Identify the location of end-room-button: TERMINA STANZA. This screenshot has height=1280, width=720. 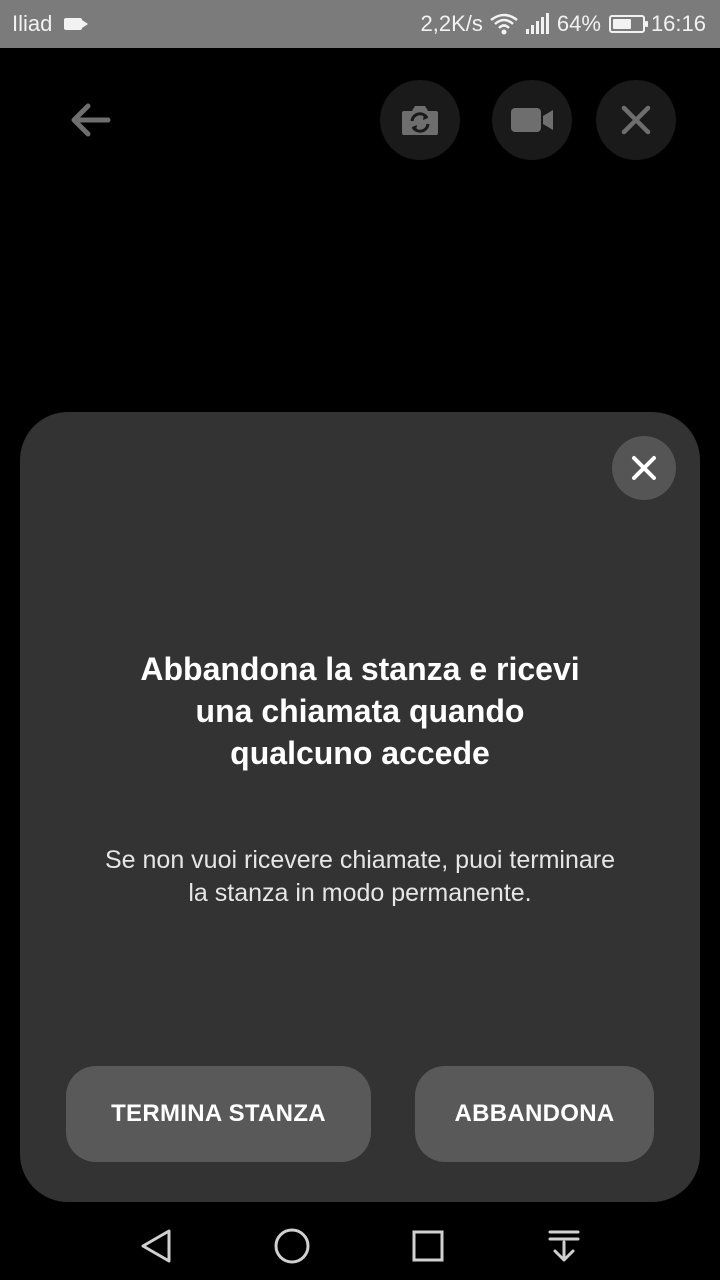
(218, 1114).